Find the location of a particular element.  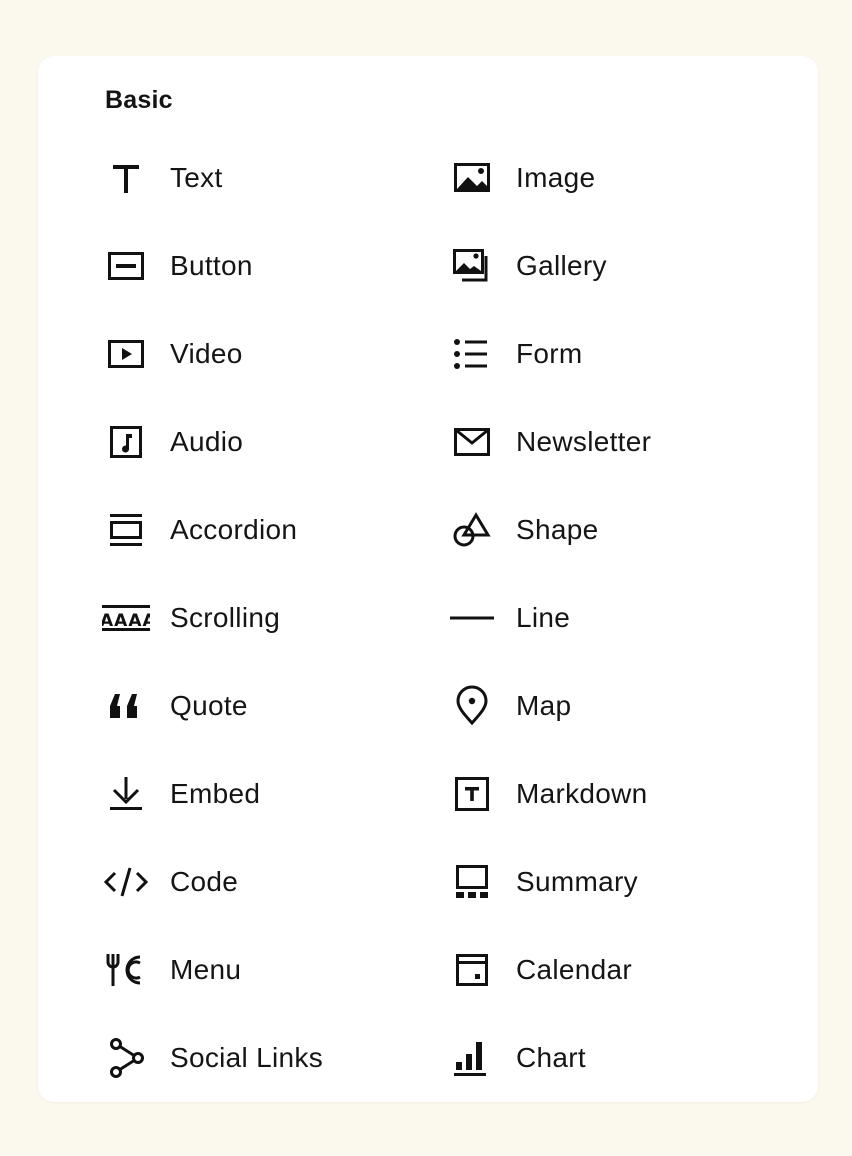

block-item-embed: Embed is located at coordinates (275, 794).